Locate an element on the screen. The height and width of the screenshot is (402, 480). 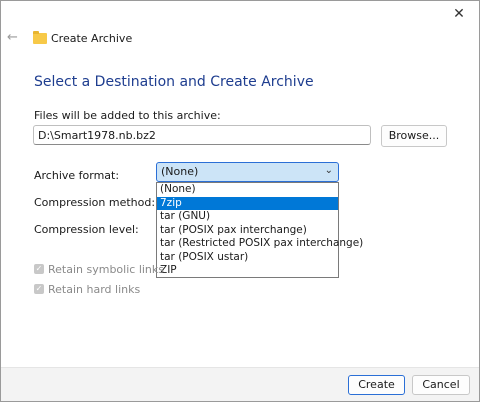
format-option-7zip: 7zip is located at coordinates (247, 203).